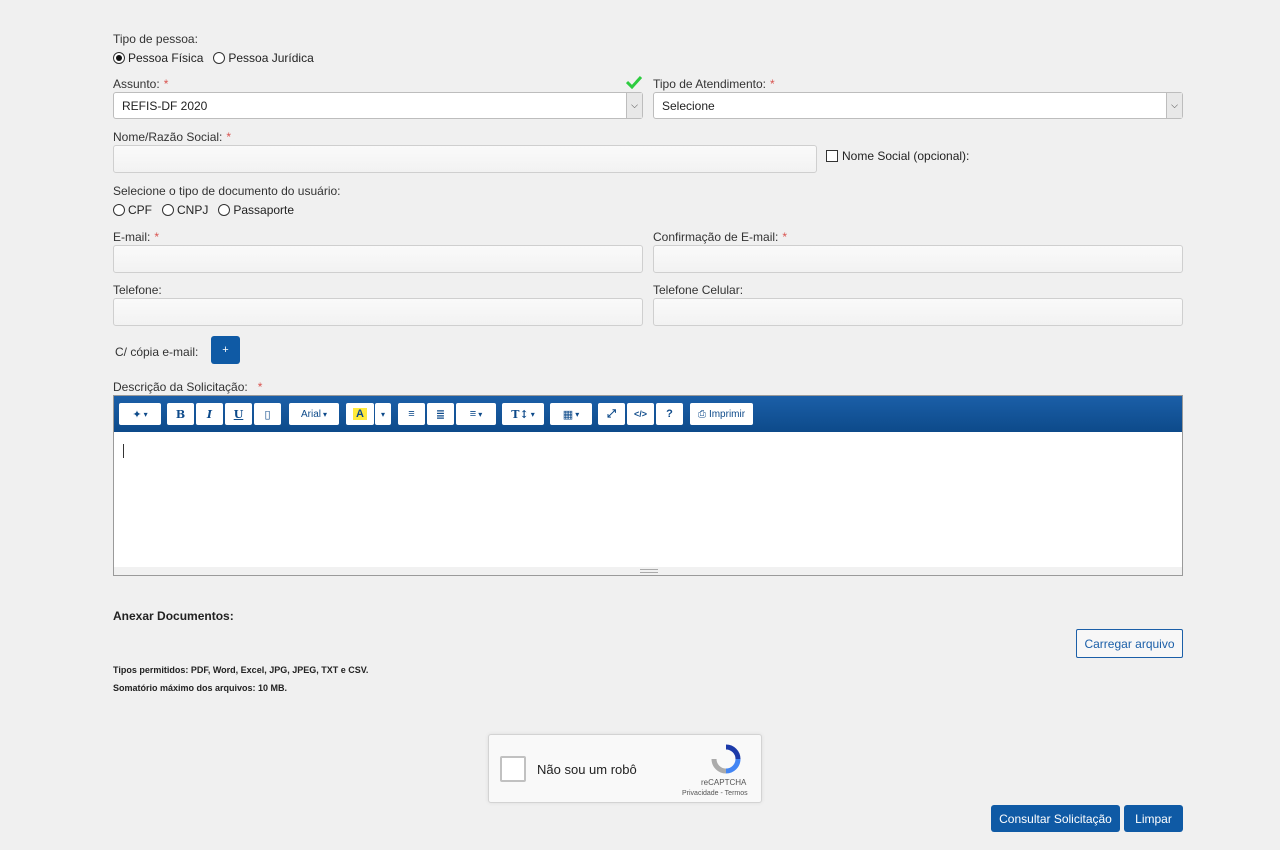 This screenshot has width=1280, height=850. I want to click on tipo-pessoa-group: Pessoa Física Pessoa Jurídica, so click(218, 58).